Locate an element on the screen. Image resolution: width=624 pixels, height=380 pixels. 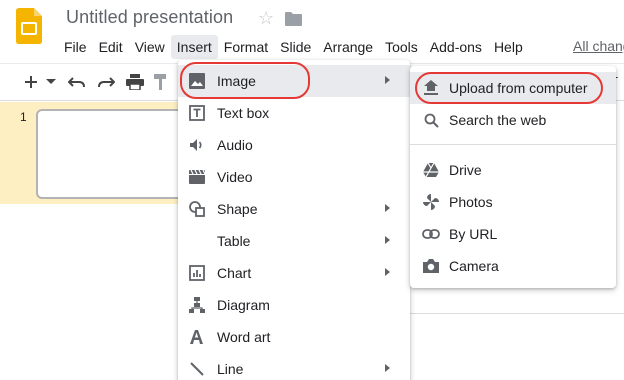
shape-icon is located at coordinates (197, 209).